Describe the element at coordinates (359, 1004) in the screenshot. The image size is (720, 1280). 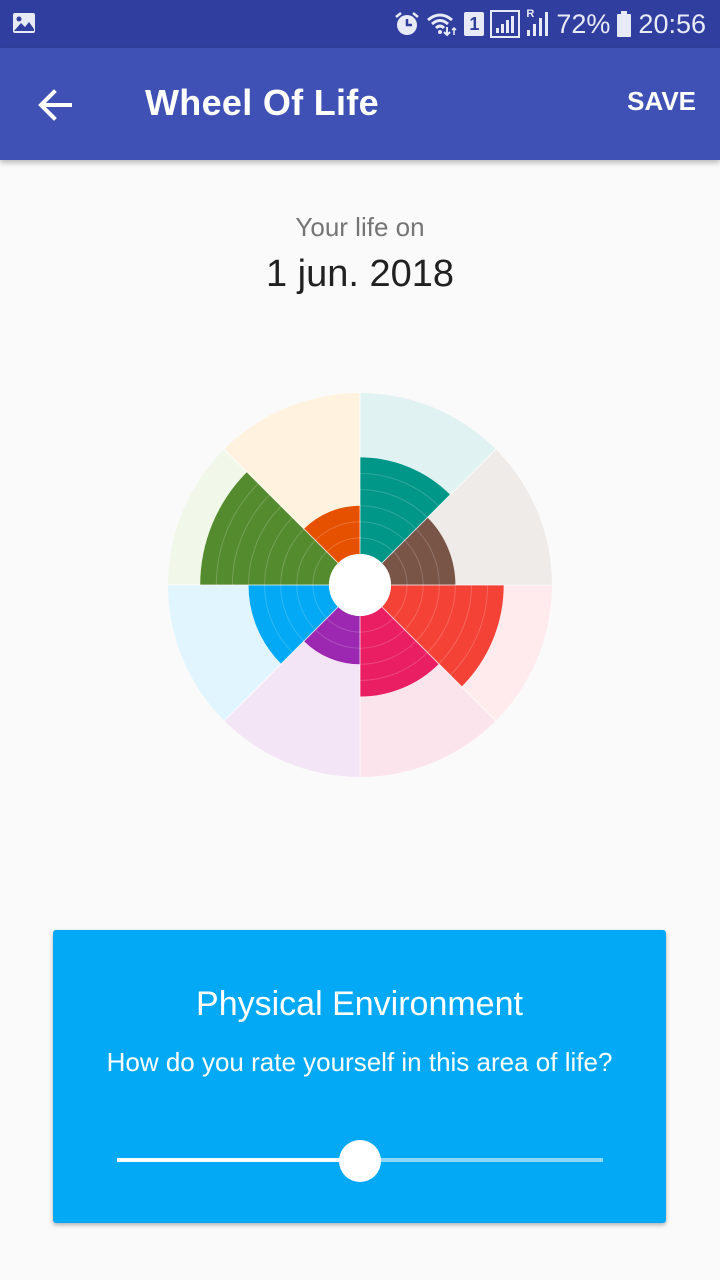
I see `area-title: Physical Environment` at that location.